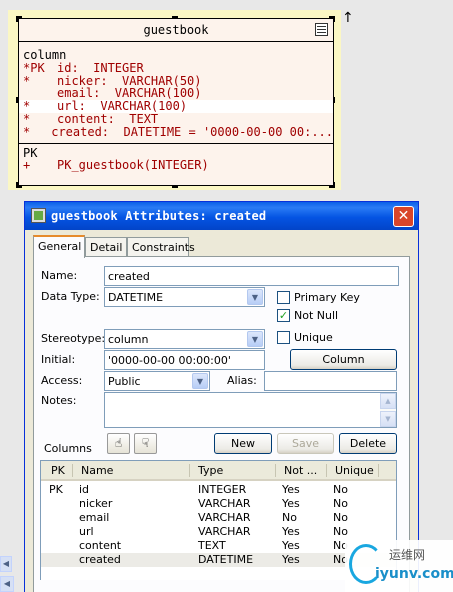 The width and height of the screenshot is (453, 592). What do you see at coordinates (38, 215) in the screenshot?
I see `app-icon` at bounding box center [38, 215].